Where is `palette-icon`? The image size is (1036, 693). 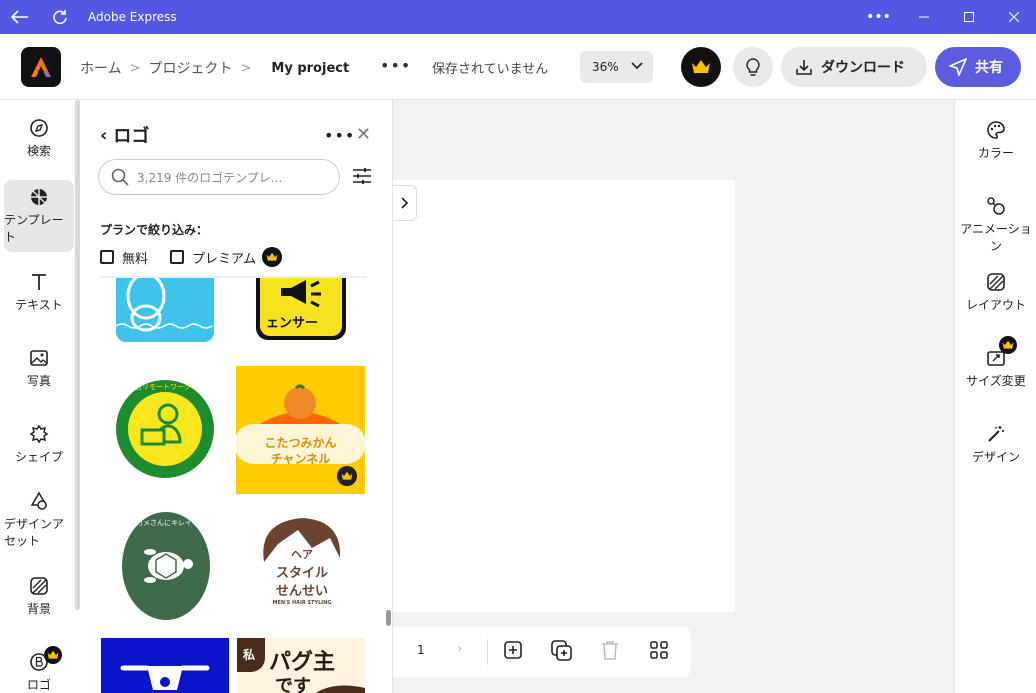
palette-icon is located at coordinates (996, 130).